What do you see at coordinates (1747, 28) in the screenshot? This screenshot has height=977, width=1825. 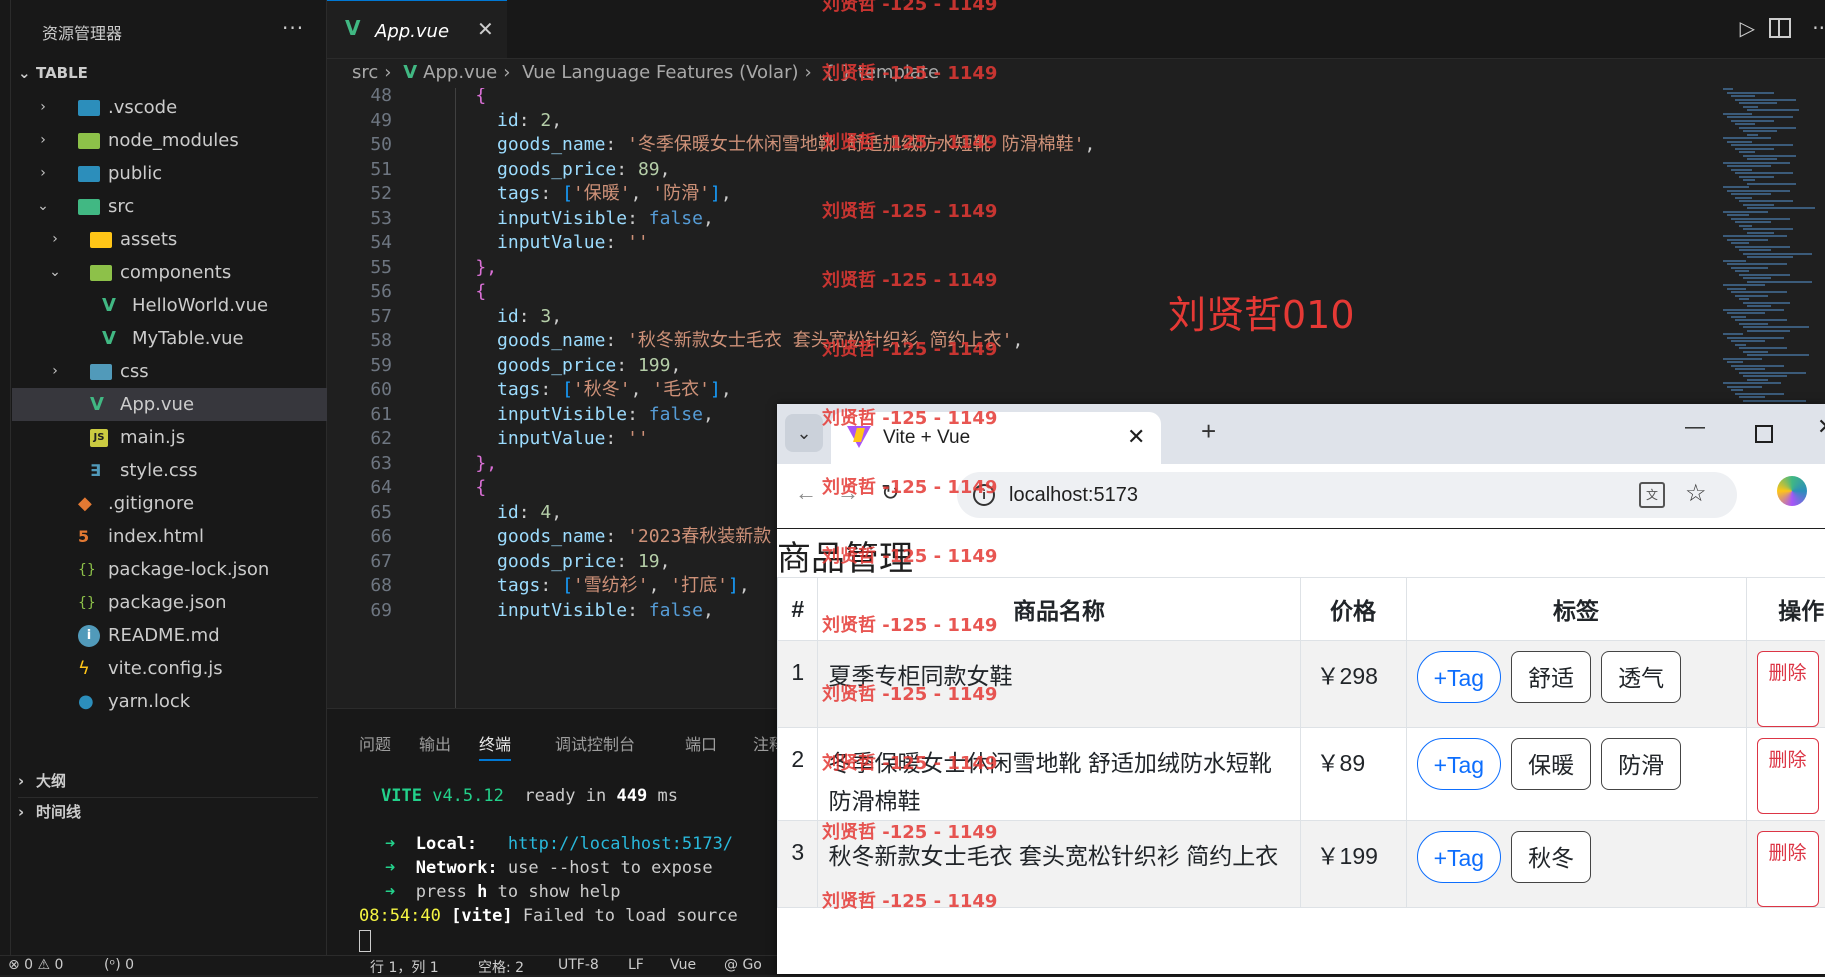 I see `run-icon: ▷` at bounding box center [1747, 28].